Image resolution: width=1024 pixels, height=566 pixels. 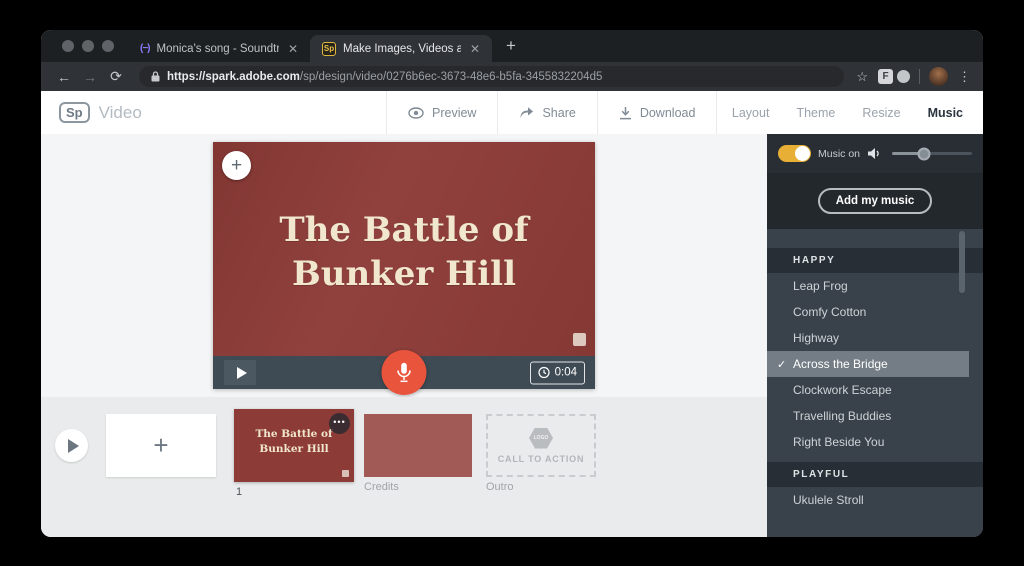 I want to click on bookmark-star-icon: ☆, so click(x=865, y=77).